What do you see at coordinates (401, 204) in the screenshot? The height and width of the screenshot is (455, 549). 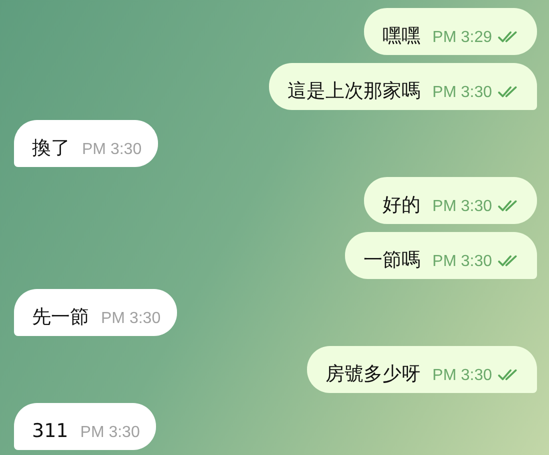 I see `message-text: 好的` at bounding box center [401, 204].